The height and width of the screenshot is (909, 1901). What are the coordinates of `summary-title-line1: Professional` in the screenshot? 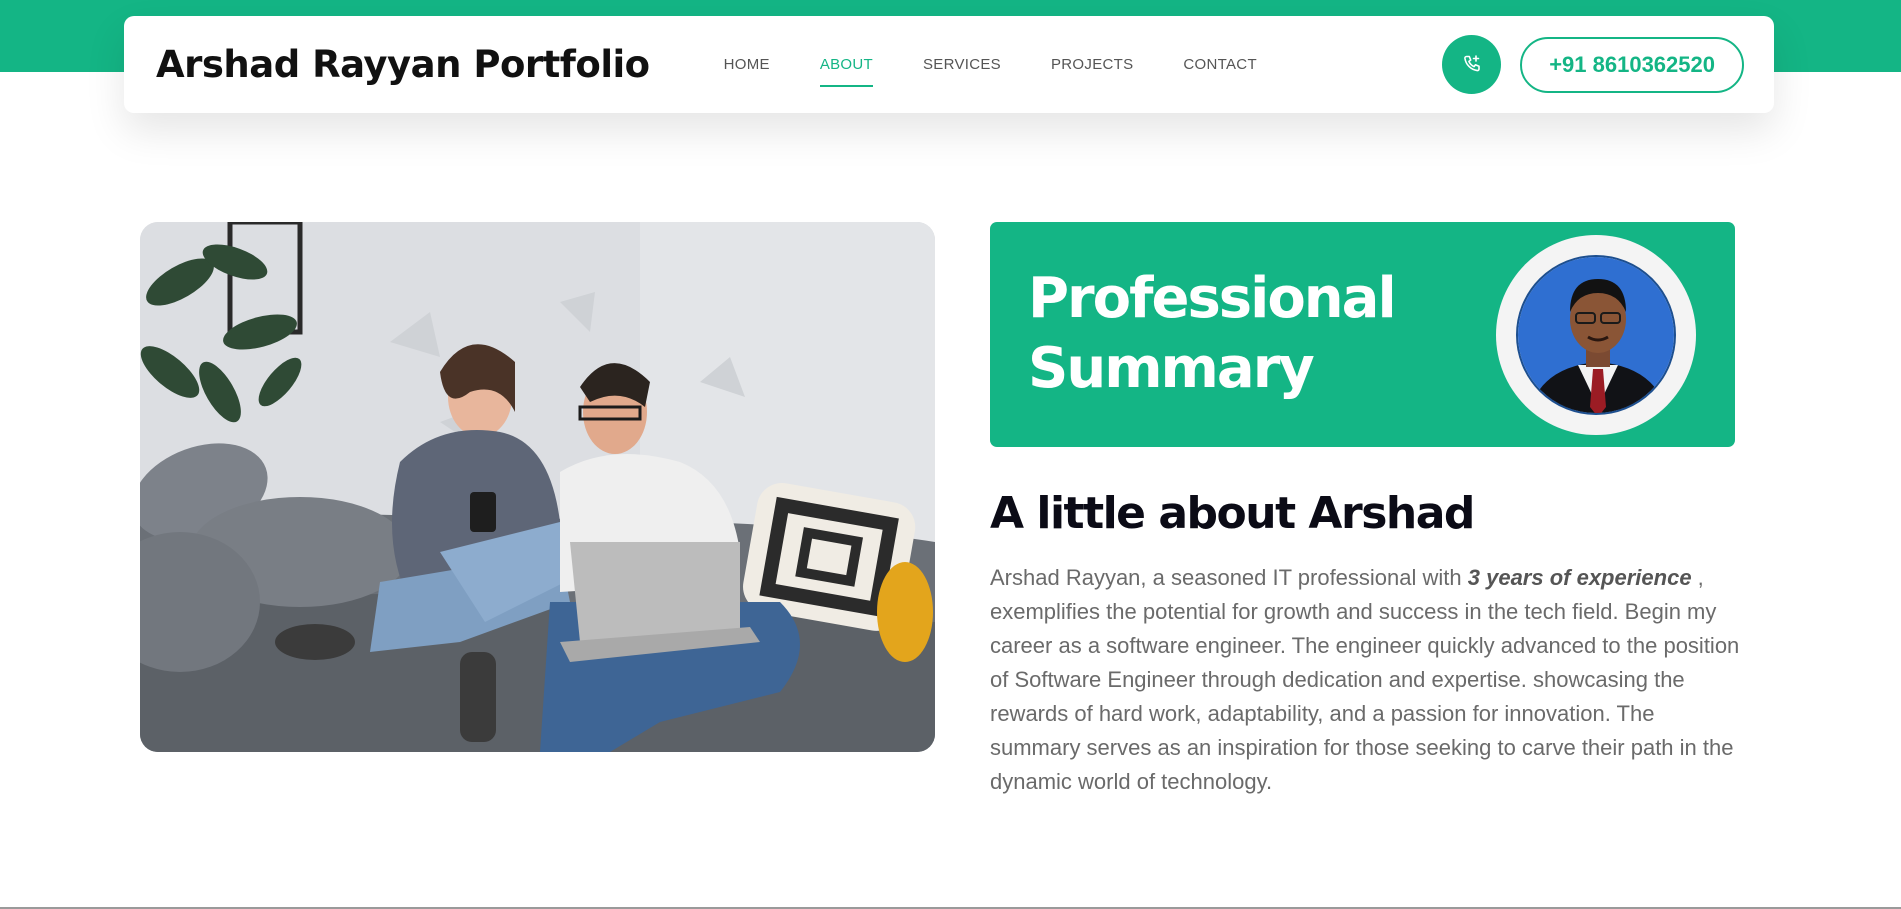 It's located at (1212, 298).